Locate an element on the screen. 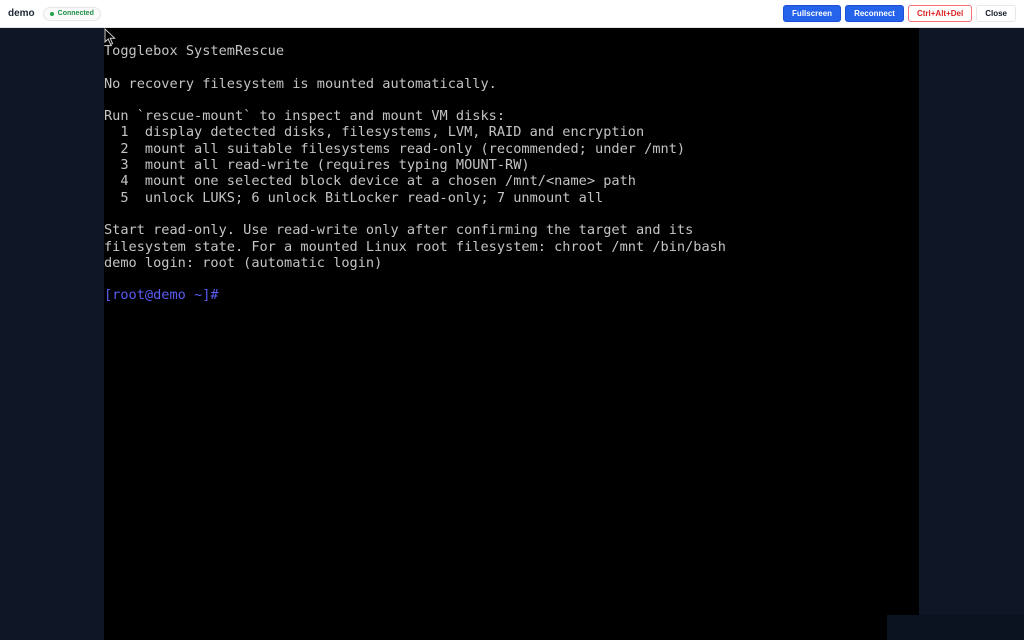 The width and height of the screenshot is (1024, 640). connection-status-badge: Connected is located at coordinates (71, 13).